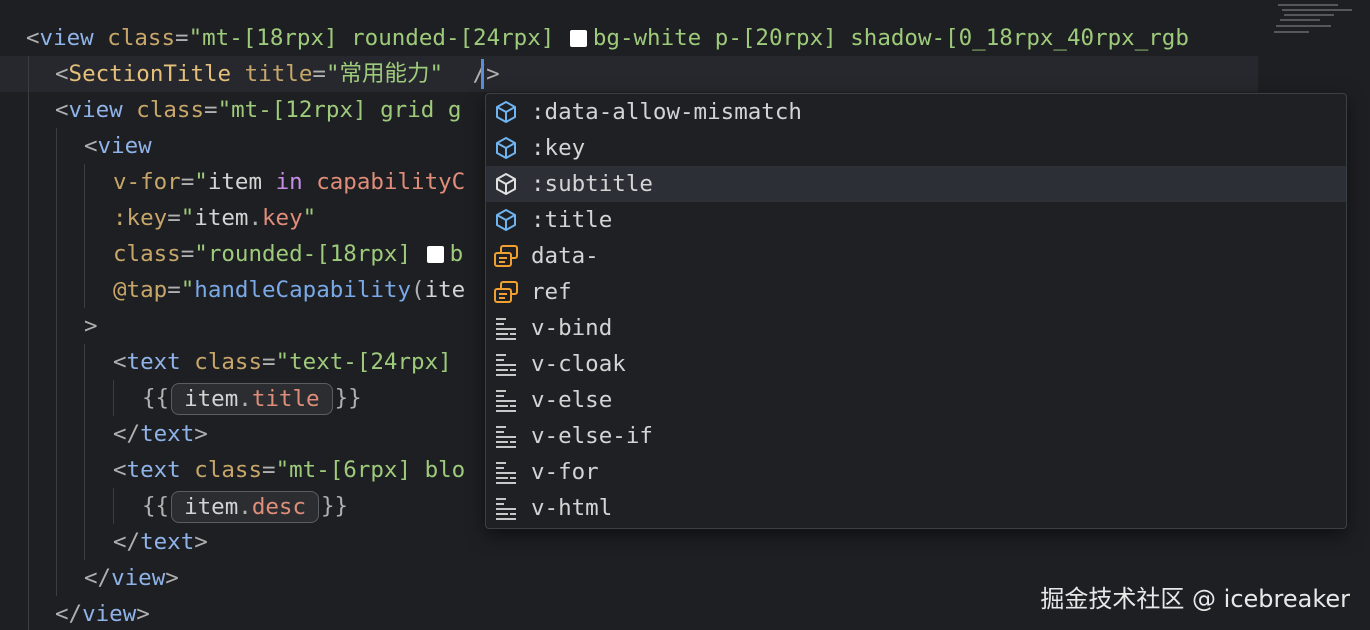 This screenshot has height=630, width=1370. Describe the element at coordinates (89, 578) in the screenshot. I see `code-line-16: </view>` at that location.